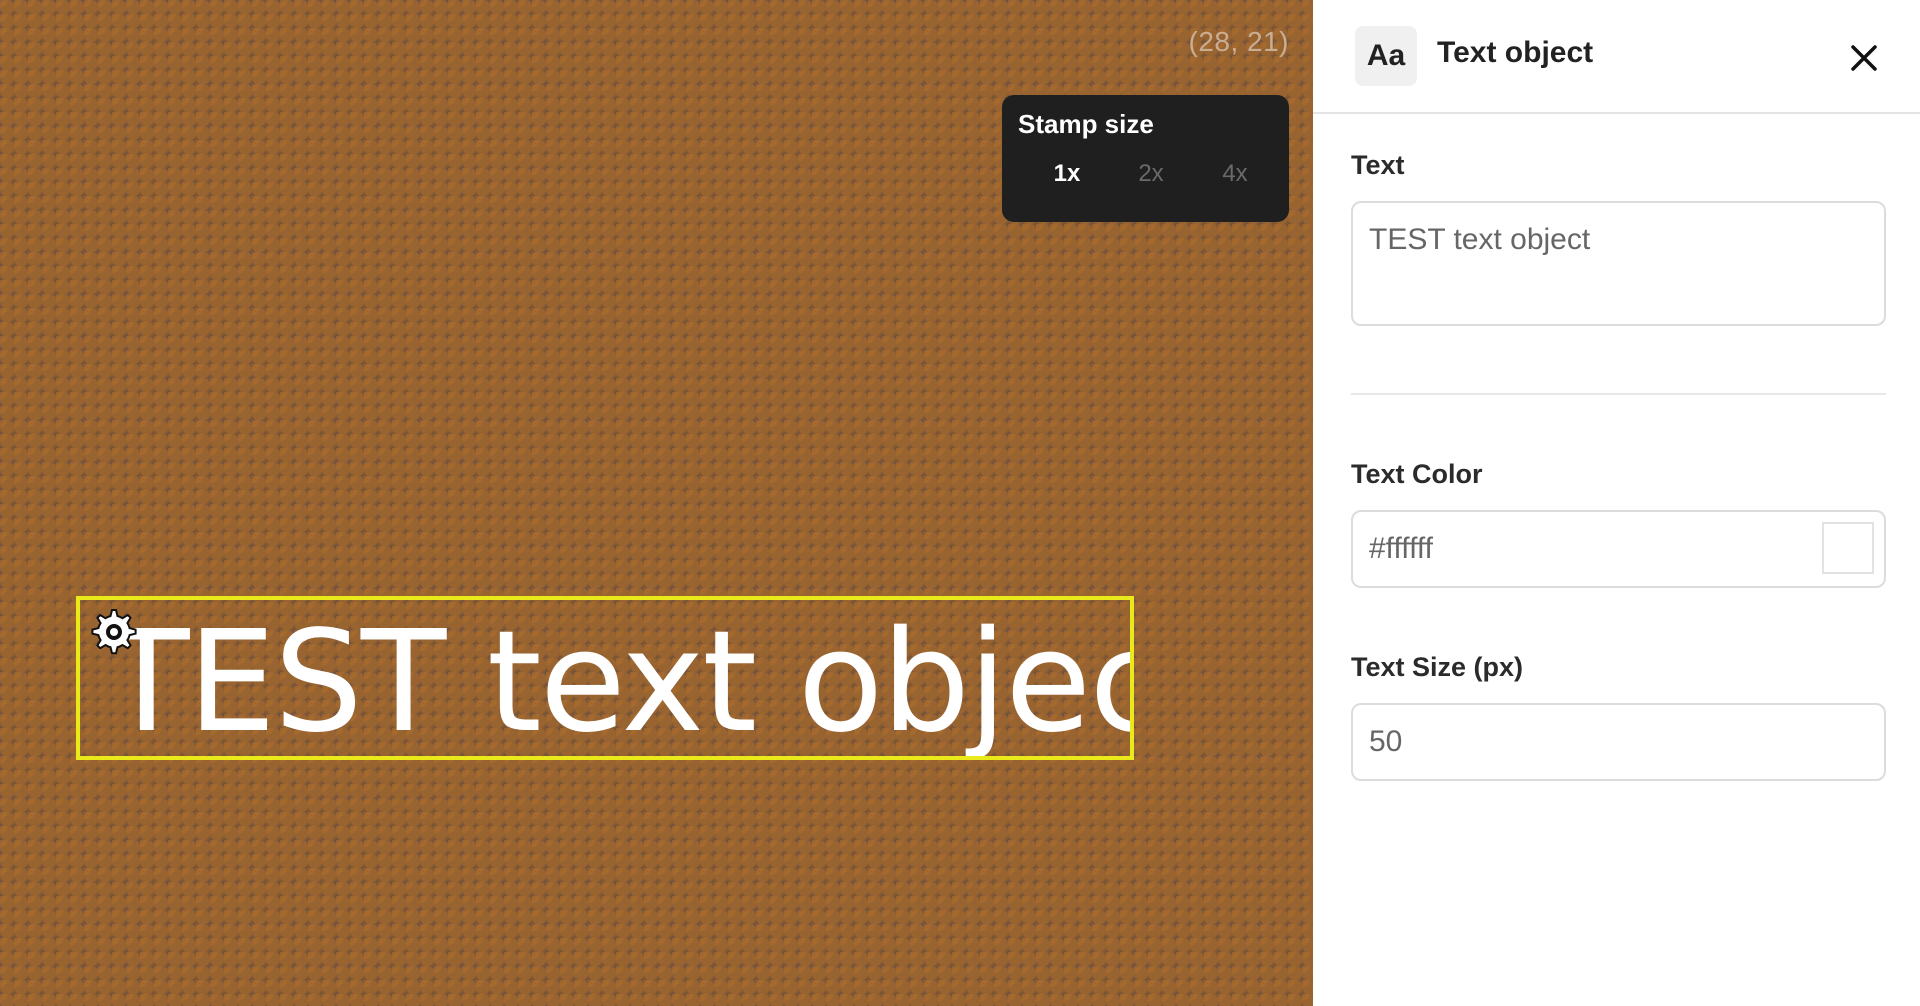 The width and height of the screenshot is (1920, 1006). I want to click on close-icon, so click(1864, 58).